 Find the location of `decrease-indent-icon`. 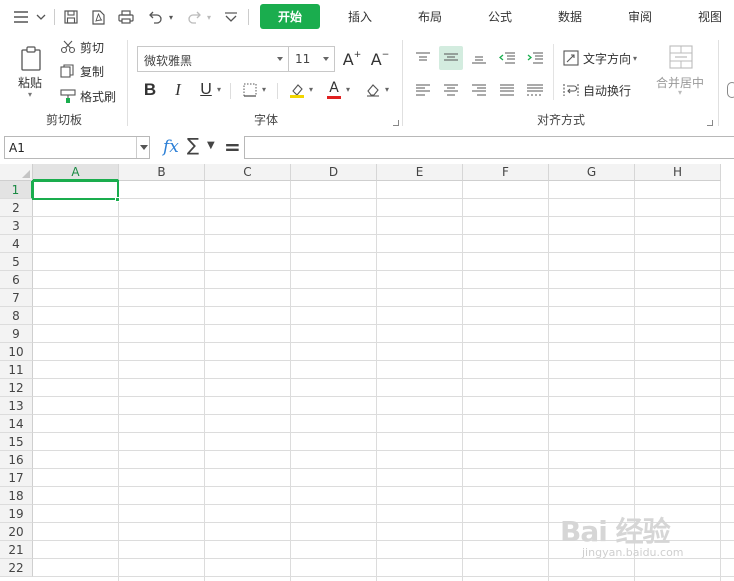

decrease-indent-icon is located at coordinates (507, 58).